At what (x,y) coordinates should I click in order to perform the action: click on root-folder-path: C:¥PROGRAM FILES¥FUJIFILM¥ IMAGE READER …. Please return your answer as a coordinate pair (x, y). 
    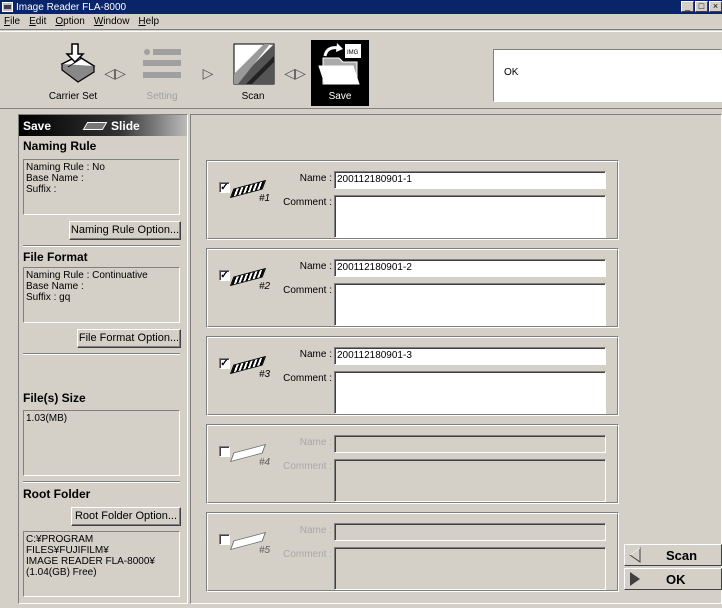
    Looking at the image, I should click on (101, 564).